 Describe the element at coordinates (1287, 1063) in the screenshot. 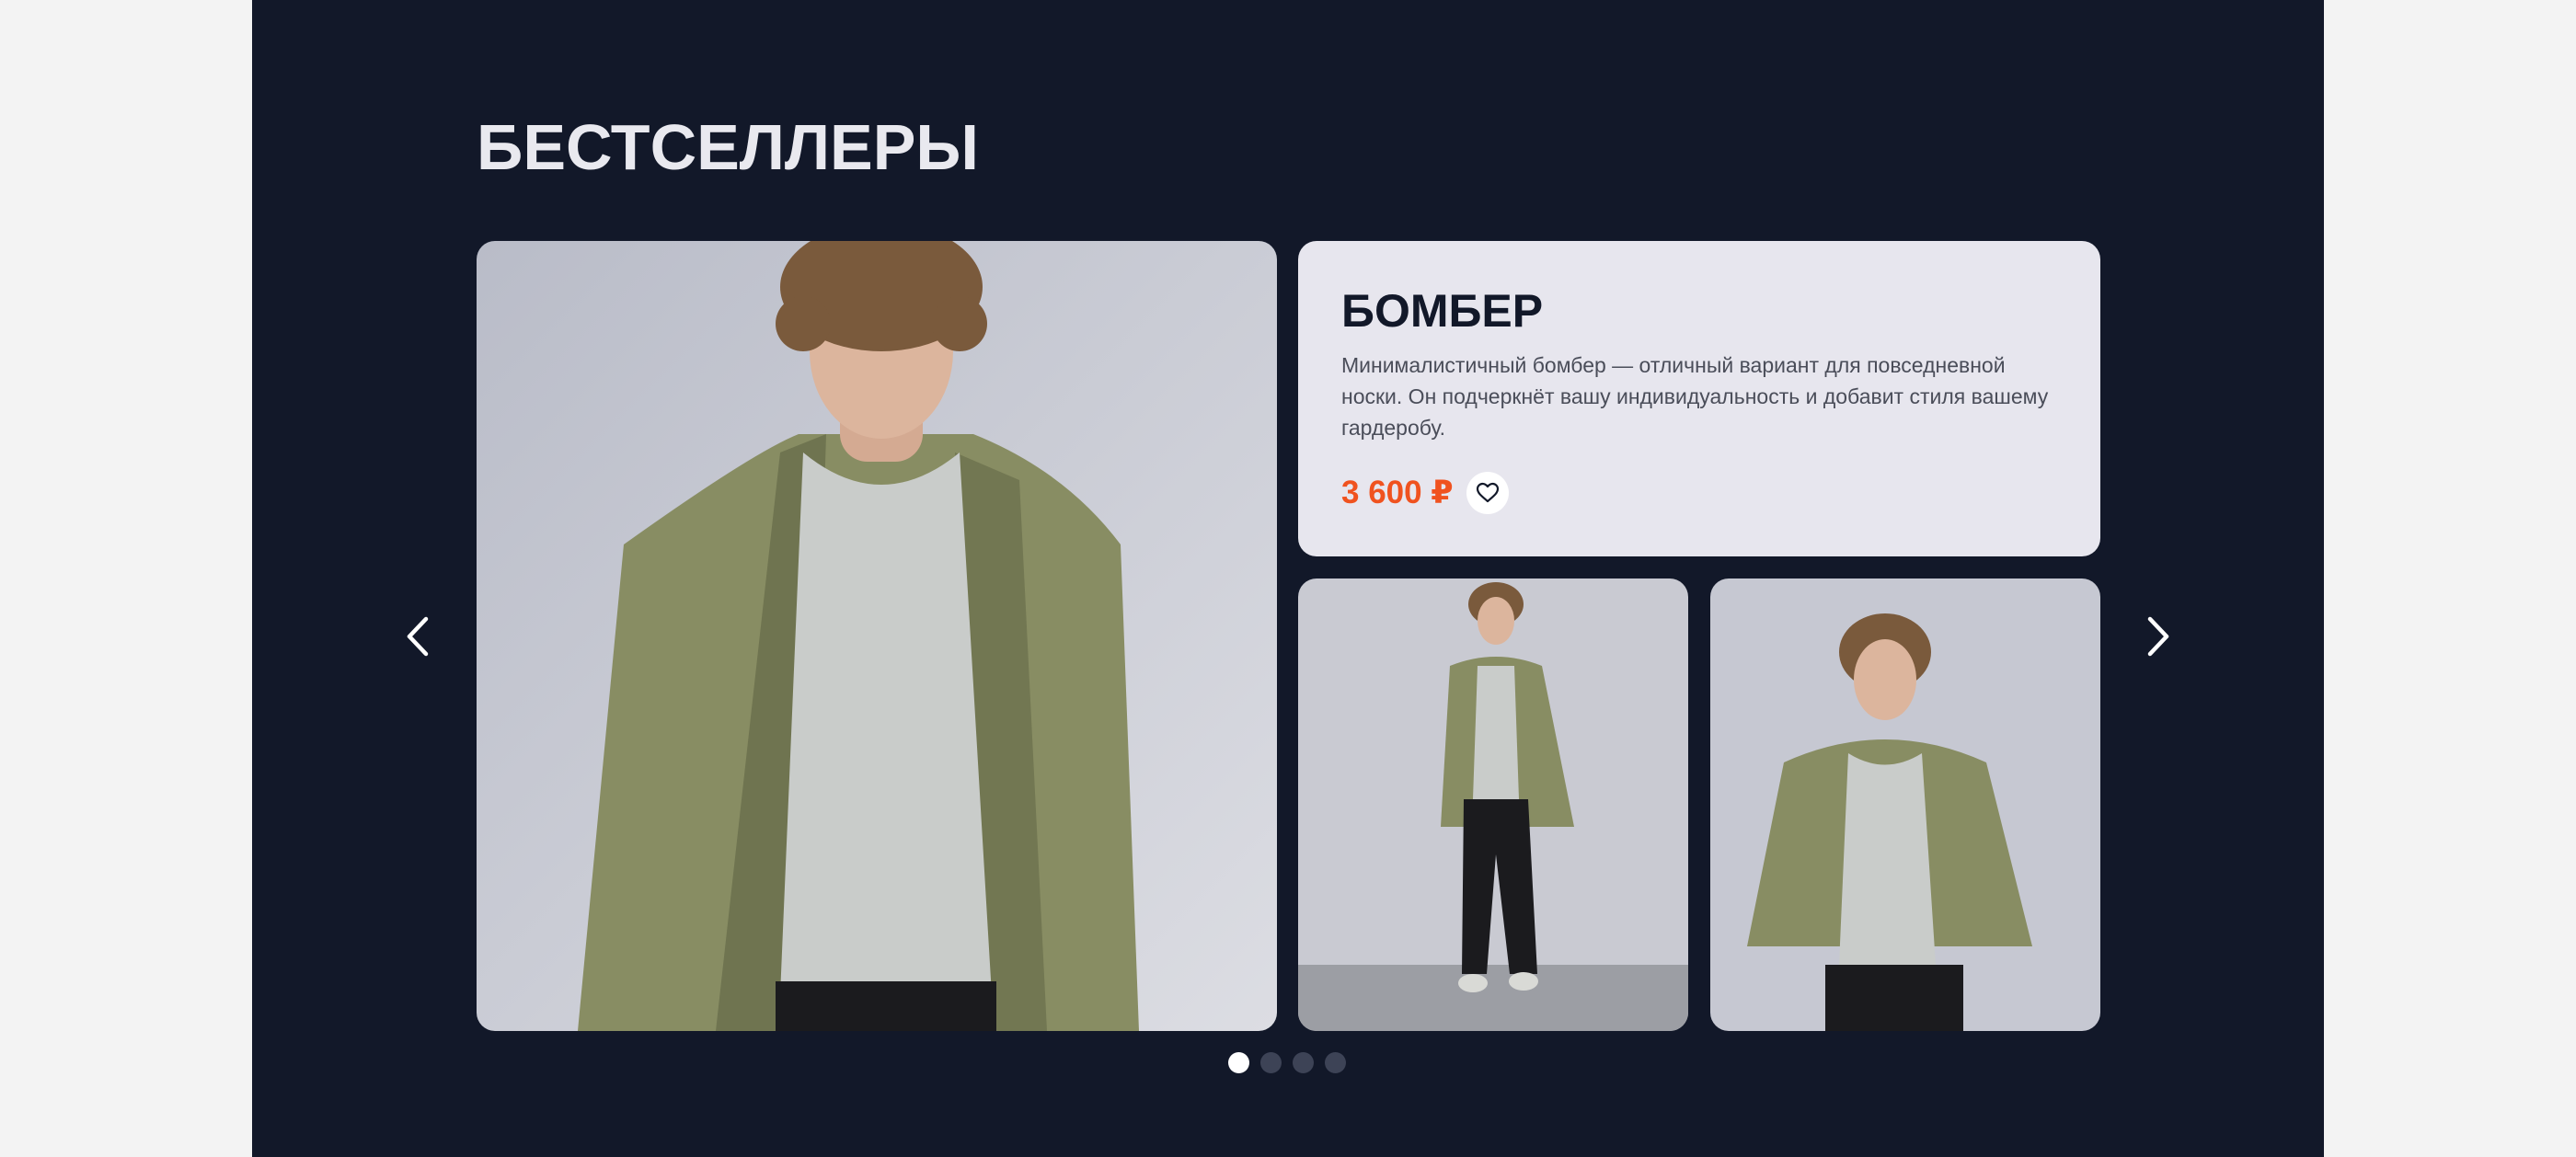

I see `carousel-pagination` at that location.